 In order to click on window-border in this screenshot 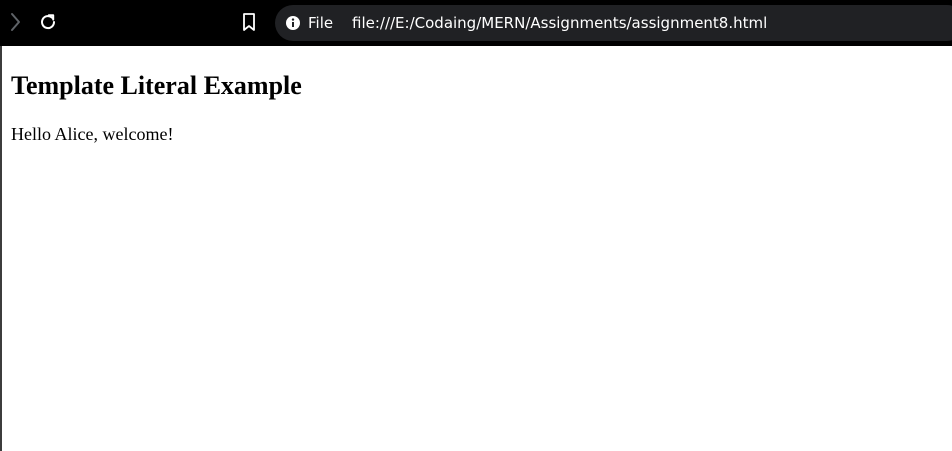, I will do `click(1, 248)`.